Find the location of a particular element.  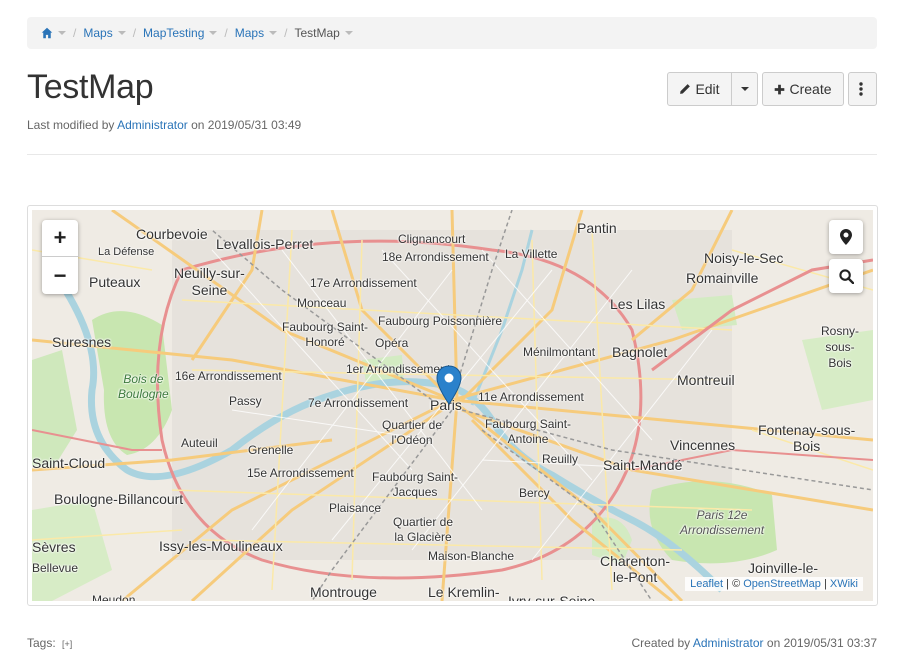

xwiki-link: XWiki is located at coordinates (844, 584).